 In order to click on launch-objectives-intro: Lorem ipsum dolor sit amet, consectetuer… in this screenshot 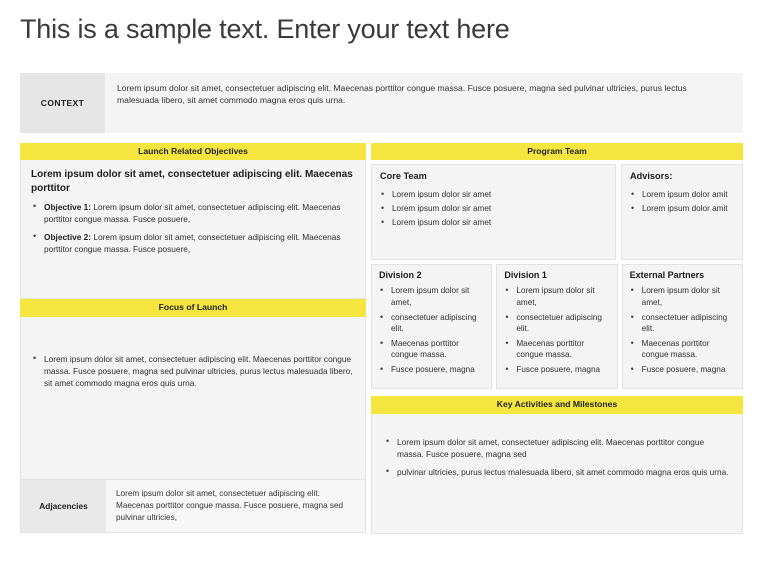, I will do `click(192, 181)`.